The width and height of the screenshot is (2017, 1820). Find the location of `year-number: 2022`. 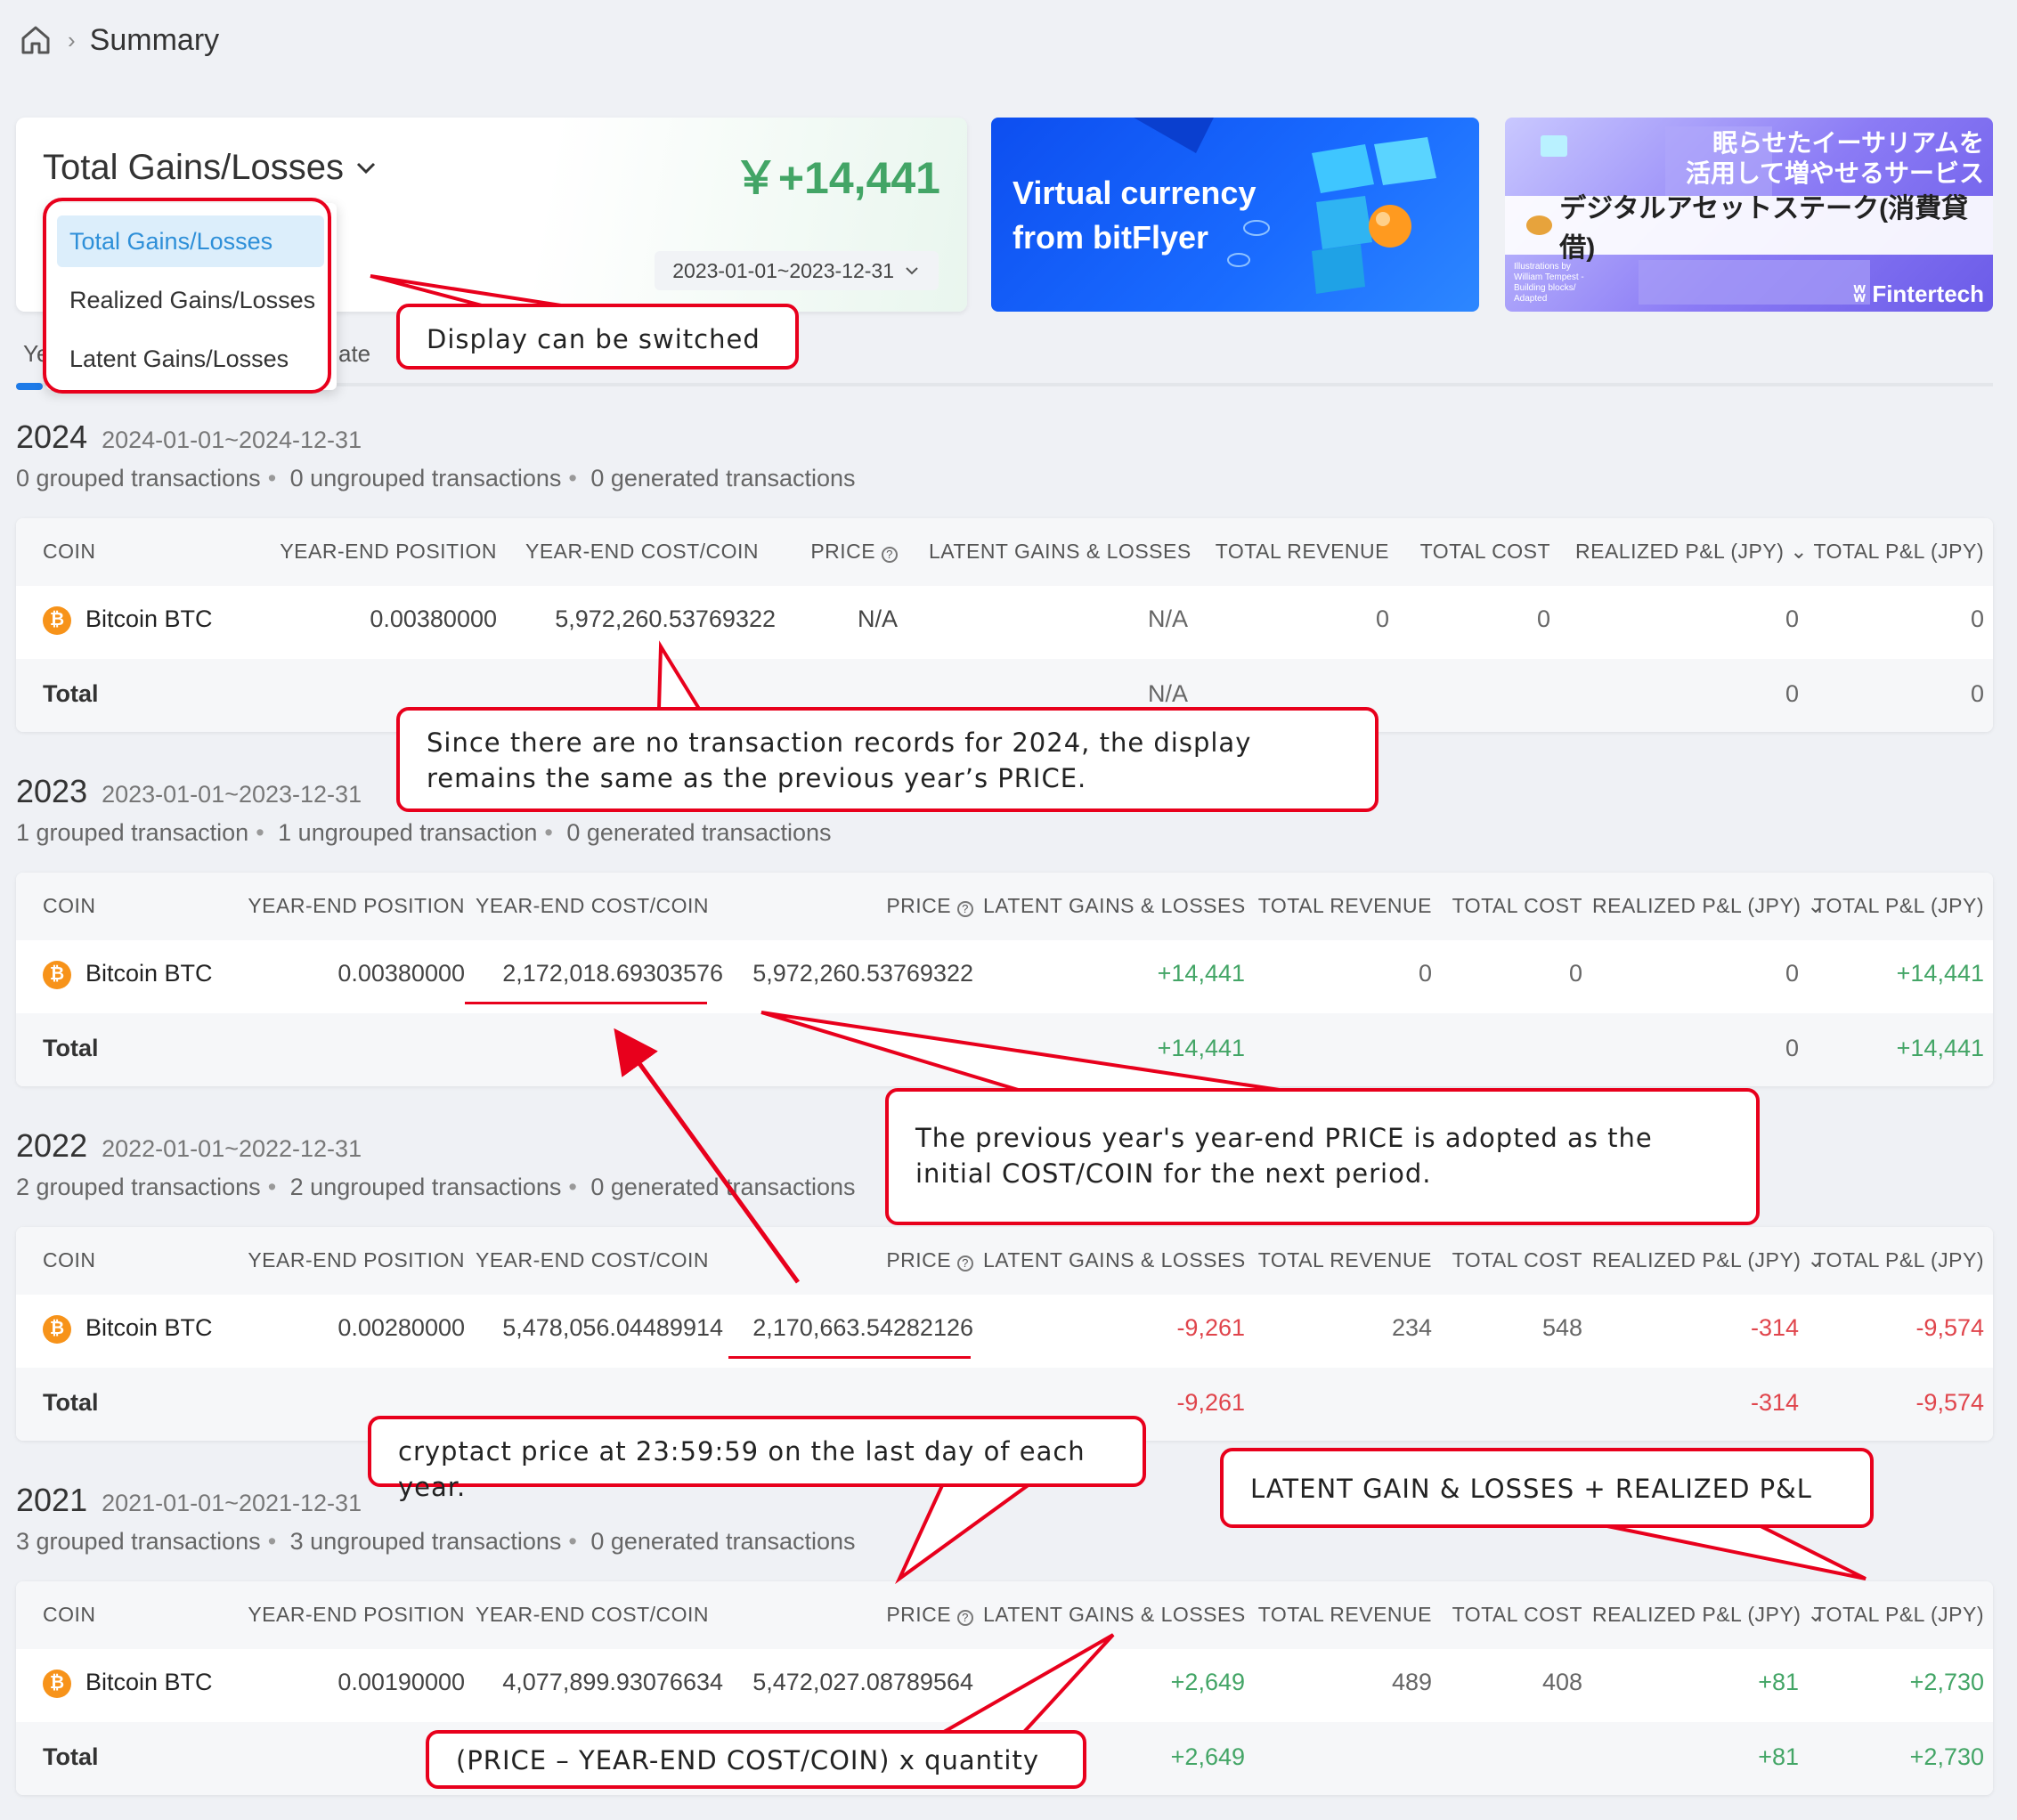

year-number: 2022 is located at coordinates (52, 1145).